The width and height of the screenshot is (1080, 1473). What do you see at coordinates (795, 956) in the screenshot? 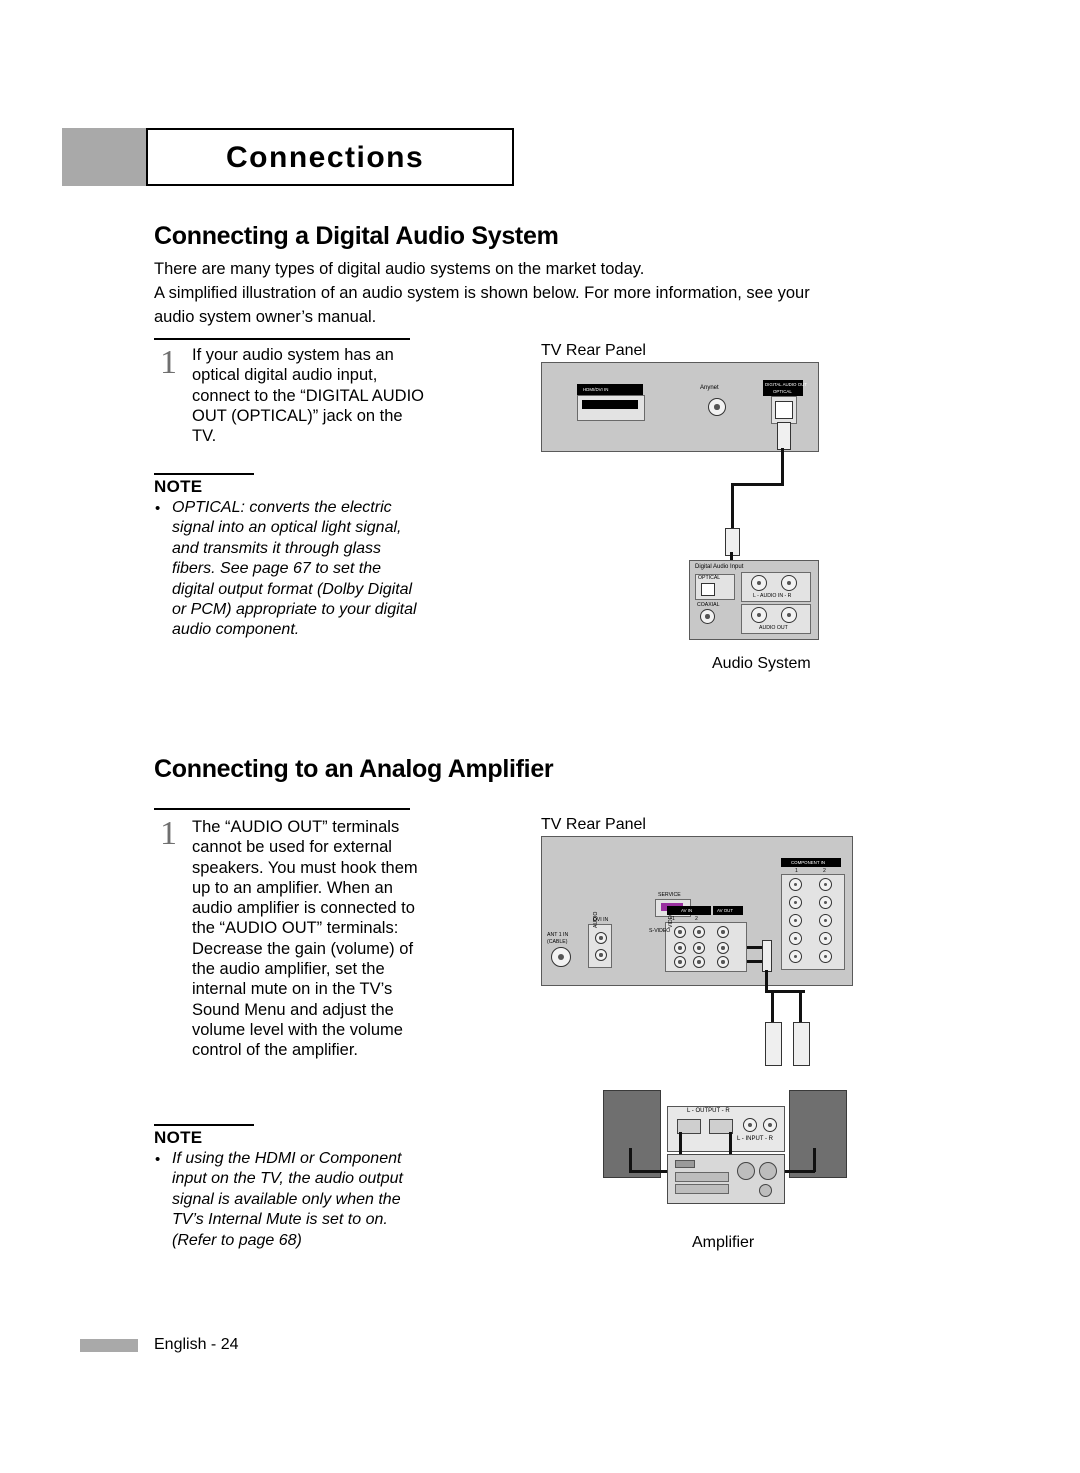
I see `component-1-audio-r-jack` at bounding box center [795, 956].